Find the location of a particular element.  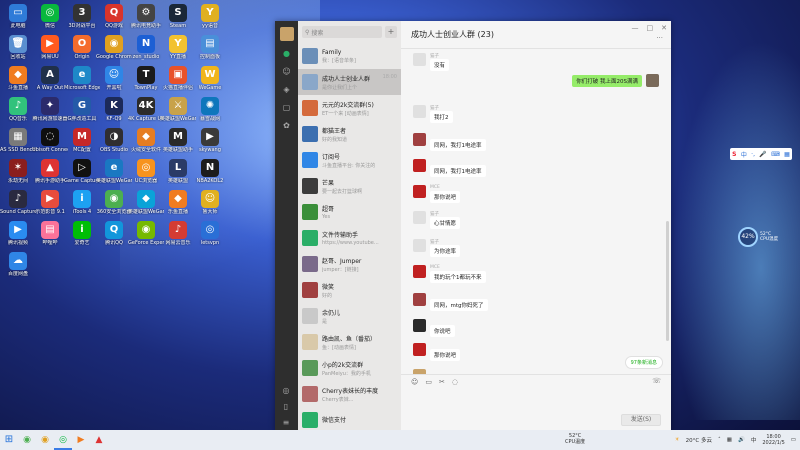

chat-list-item: 路由凯、鱼（番茄） 鱼：[动画表情] is located at coordinates (349, 342).